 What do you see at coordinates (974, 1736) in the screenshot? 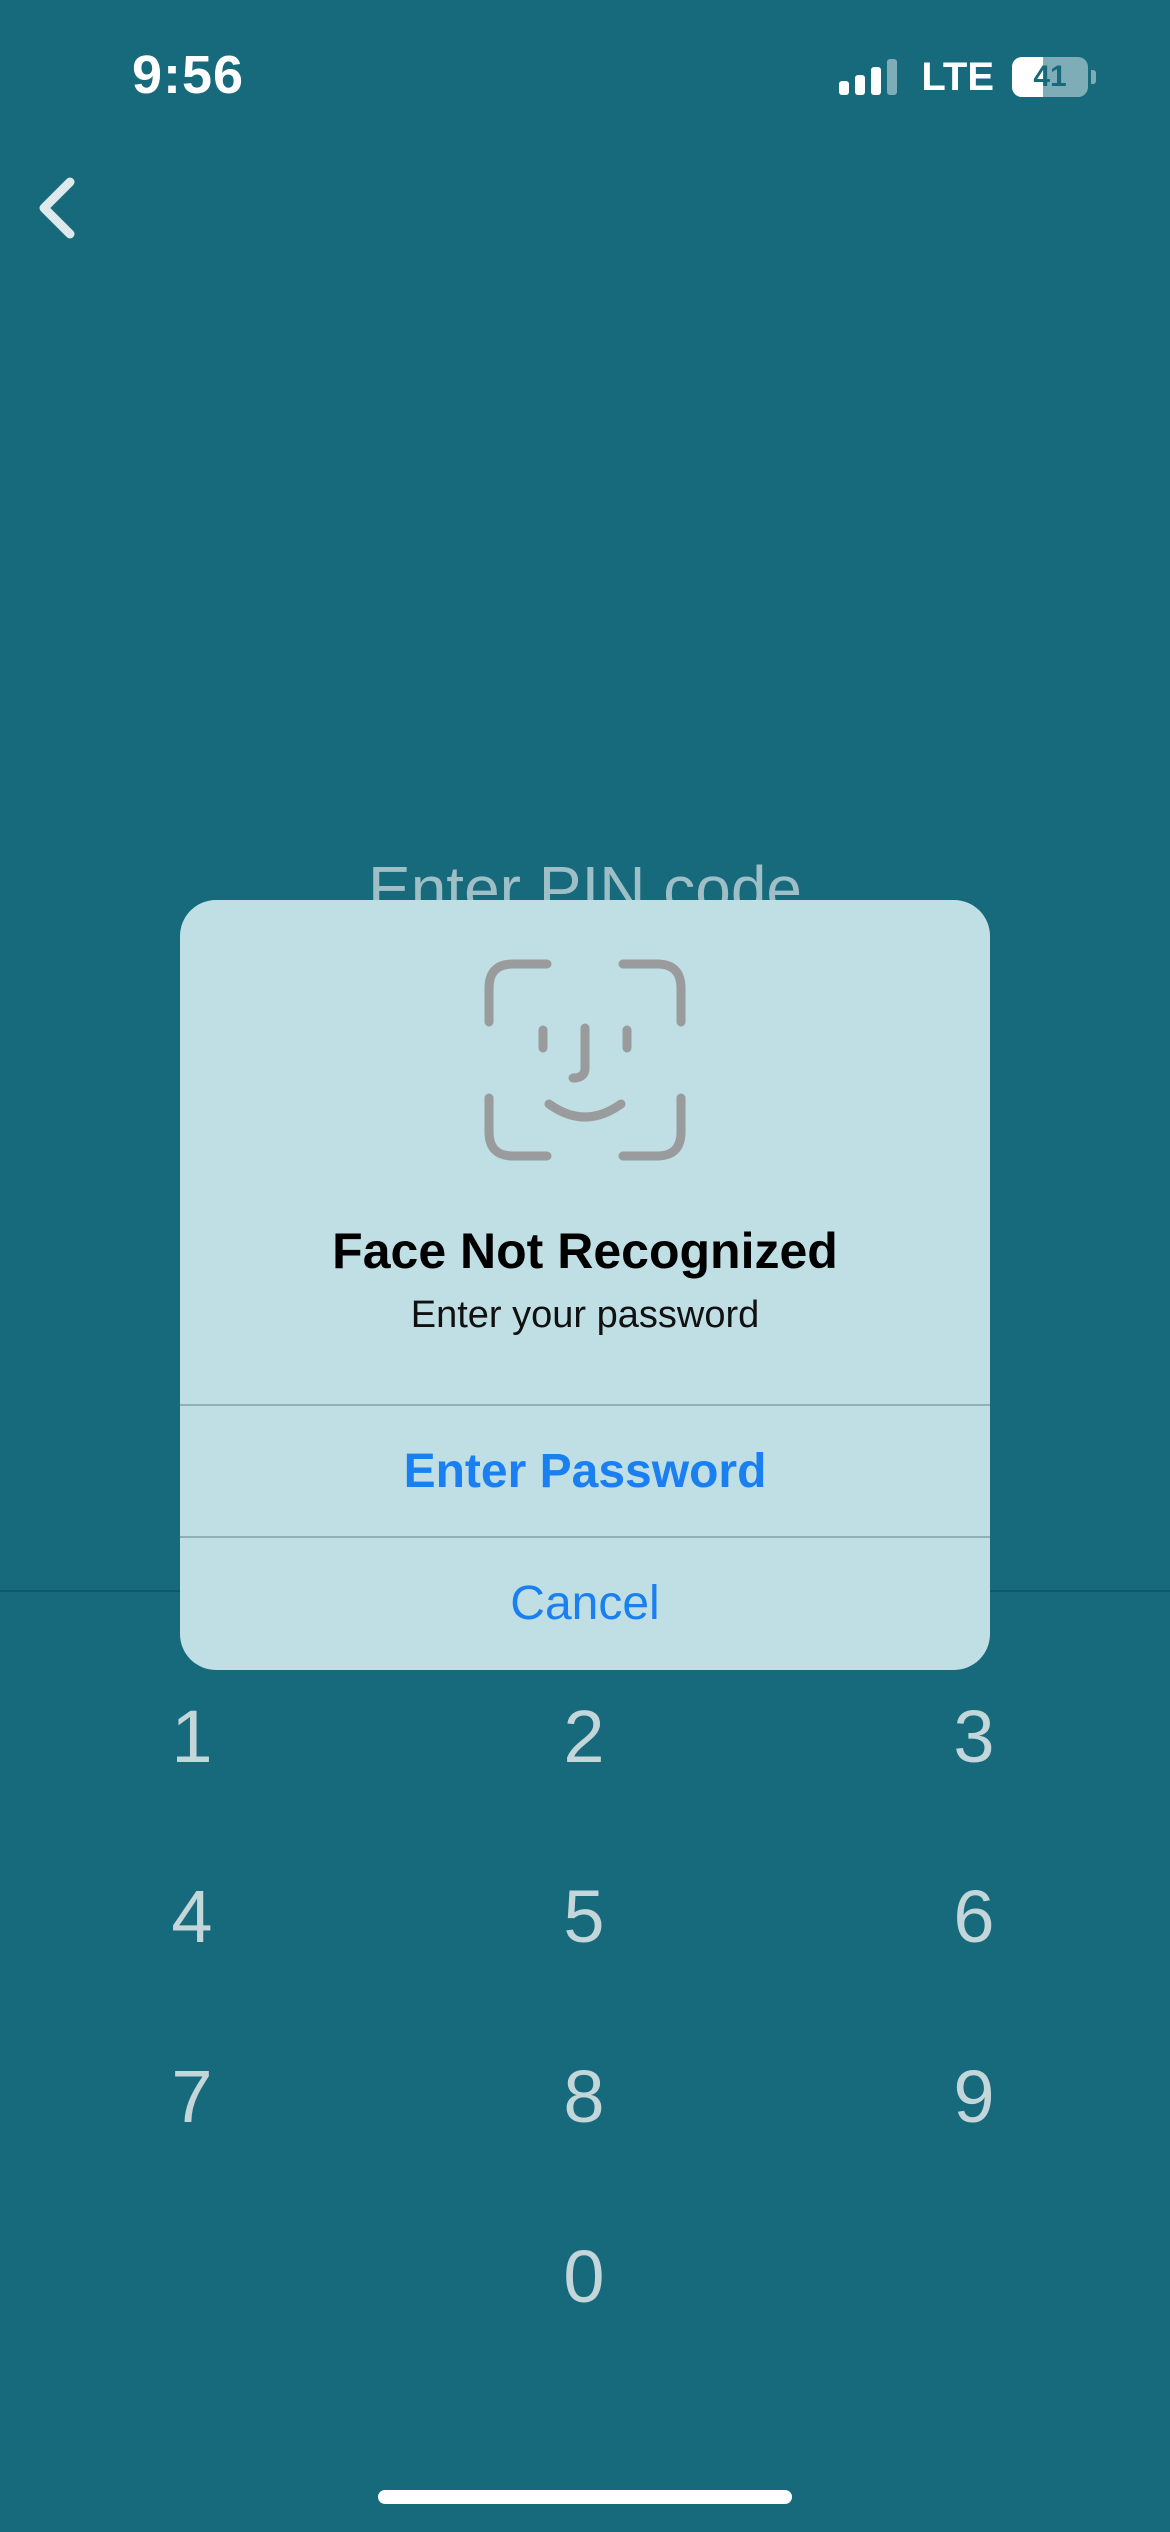
I see `key-3: 3` at bounding box center [974, 1736].